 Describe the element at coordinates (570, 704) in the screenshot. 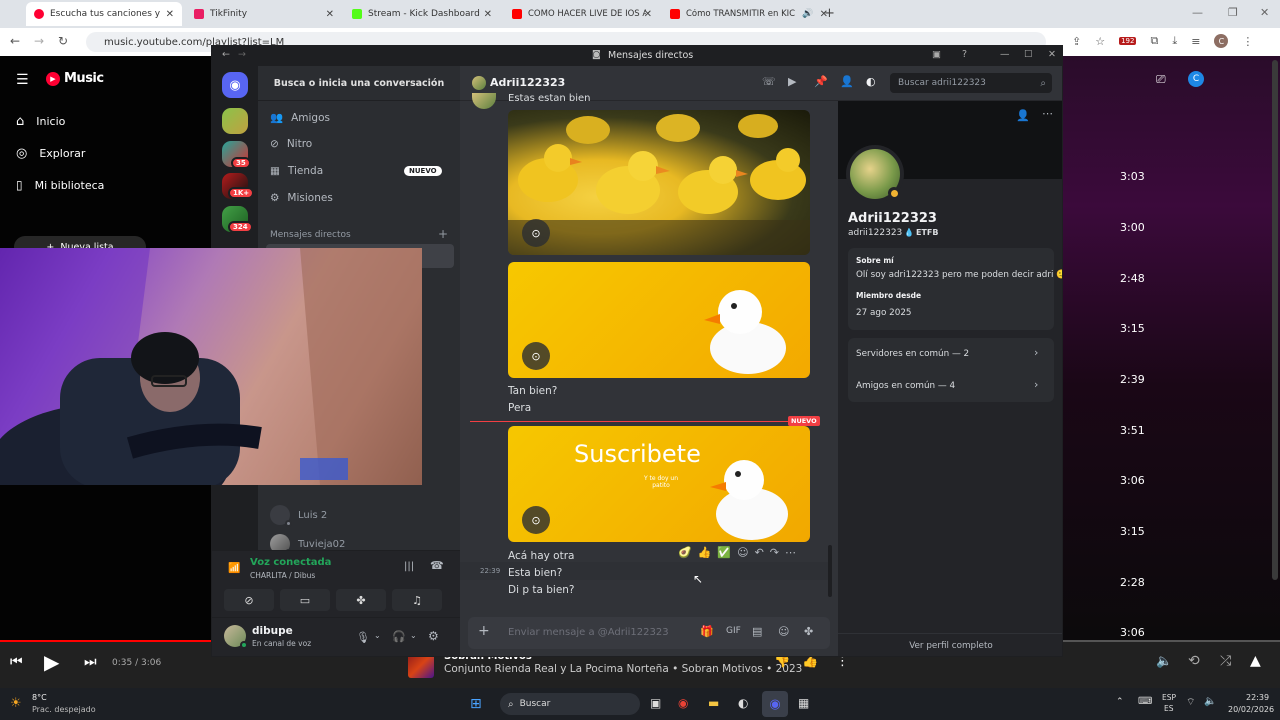

I see `taskbar-search: ⌕ Buscar` at that location.